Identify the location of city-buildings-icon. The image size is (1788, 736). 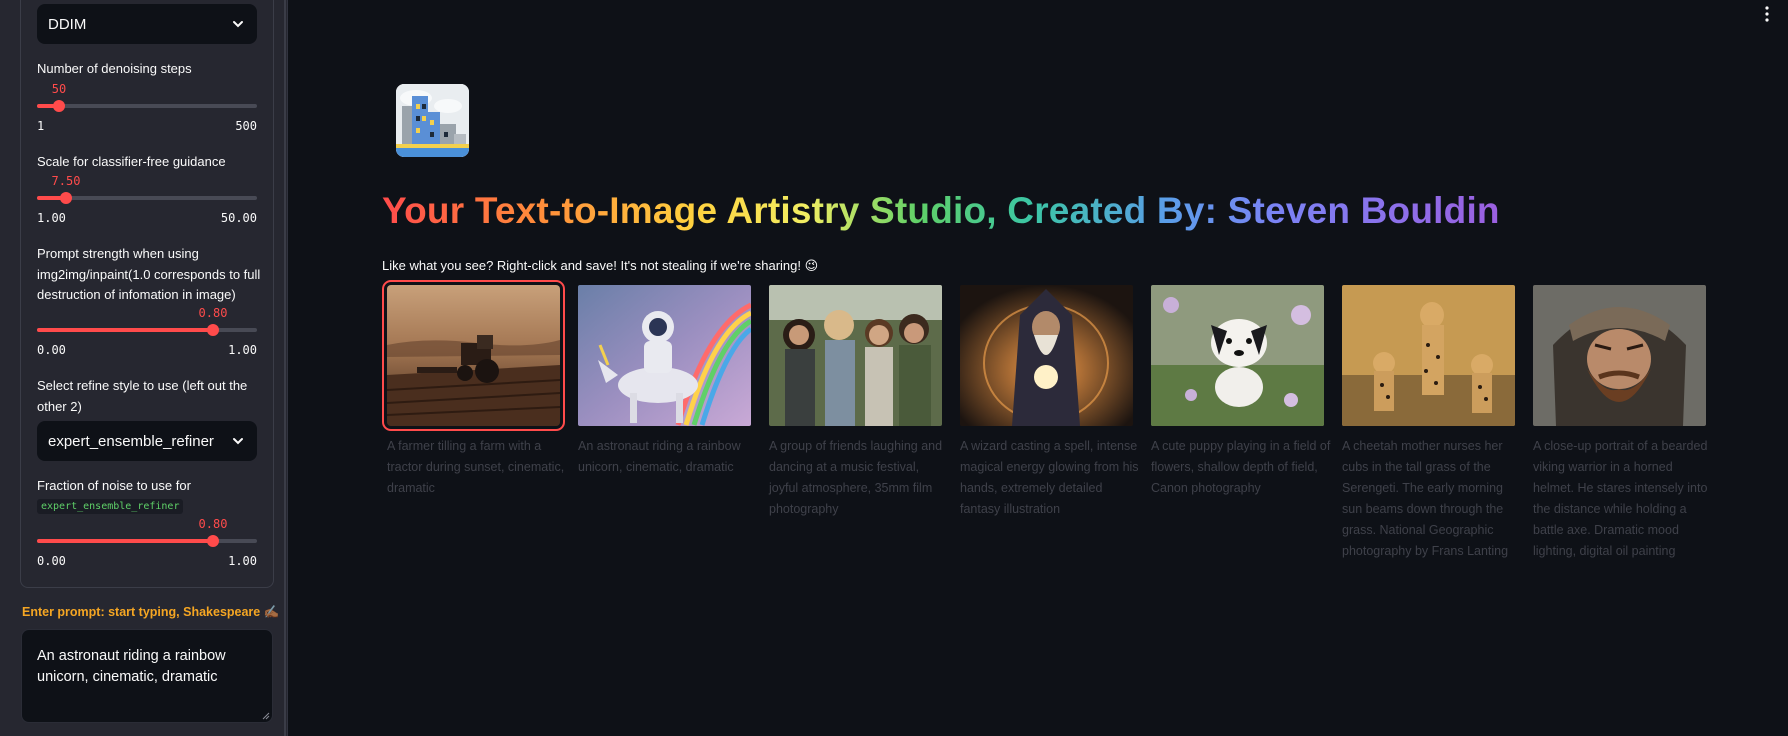
(432, 120).